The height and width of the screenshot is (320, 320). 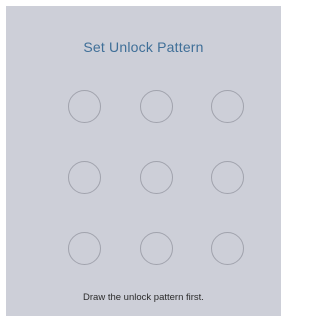 What do you see at coordinates (143, 297) in the screenshot?
I see `hint-text: Draw the unlock pattern first.` at bounding box center [143, 297].